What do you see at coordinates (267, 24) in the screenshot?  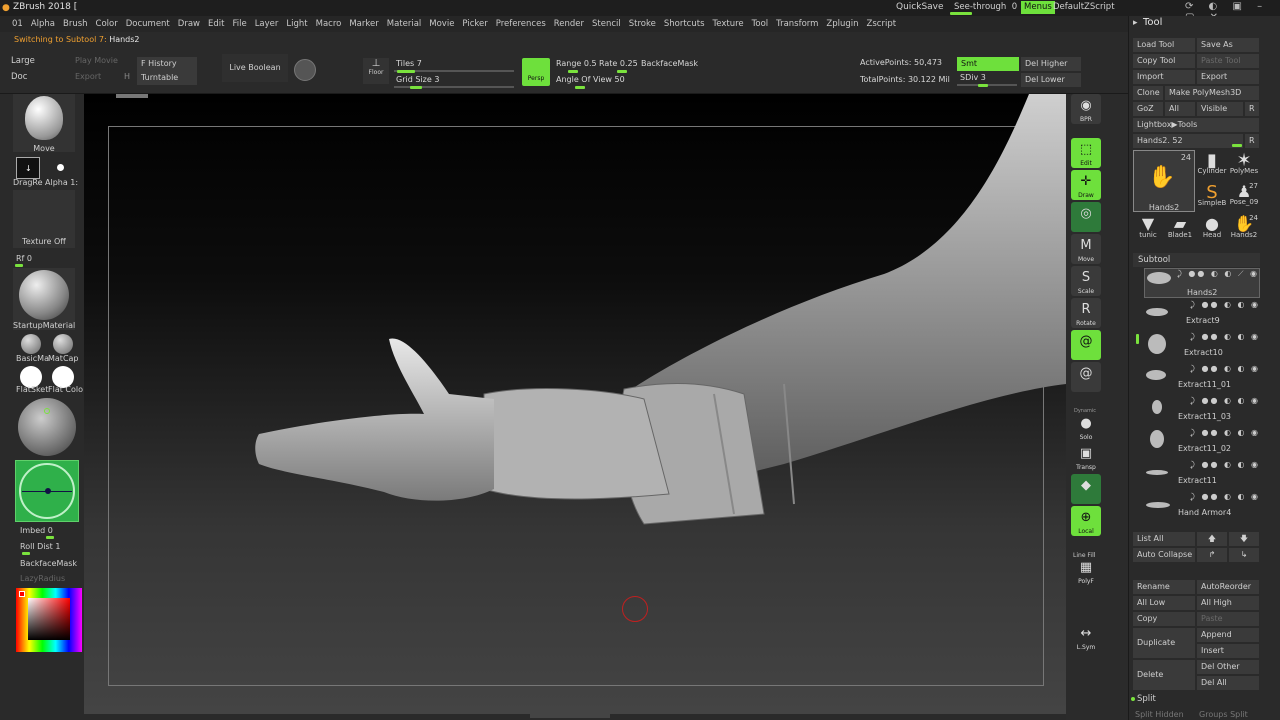 I see `menu-item: Layer` at bounding box center [267, 24].